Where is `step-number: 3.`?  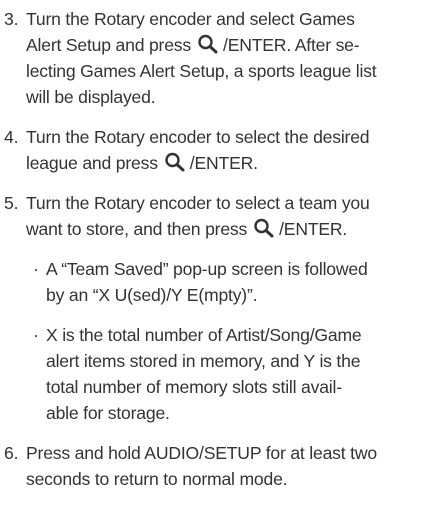
step-number: 3. is located at coordinates (11, 19).